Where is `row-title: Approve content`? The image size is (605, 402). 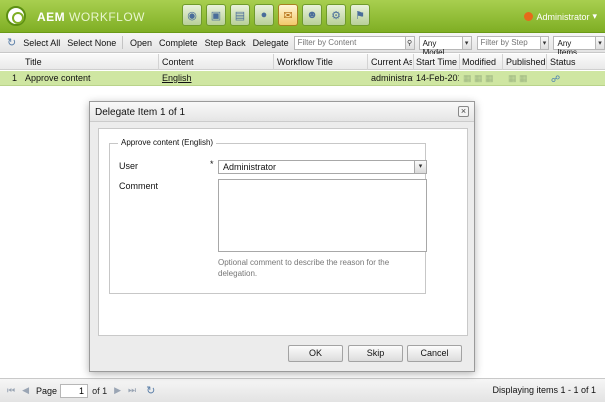 row-title: Approve content is located at coordinates (58, 78).